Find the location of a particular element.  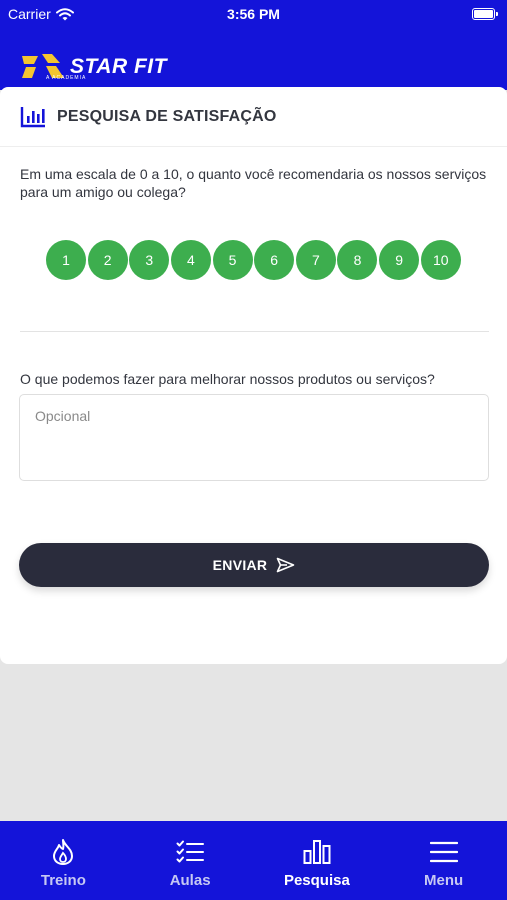

status-bar: Carrier 3:56 PM is located at coordinates (253, 15).